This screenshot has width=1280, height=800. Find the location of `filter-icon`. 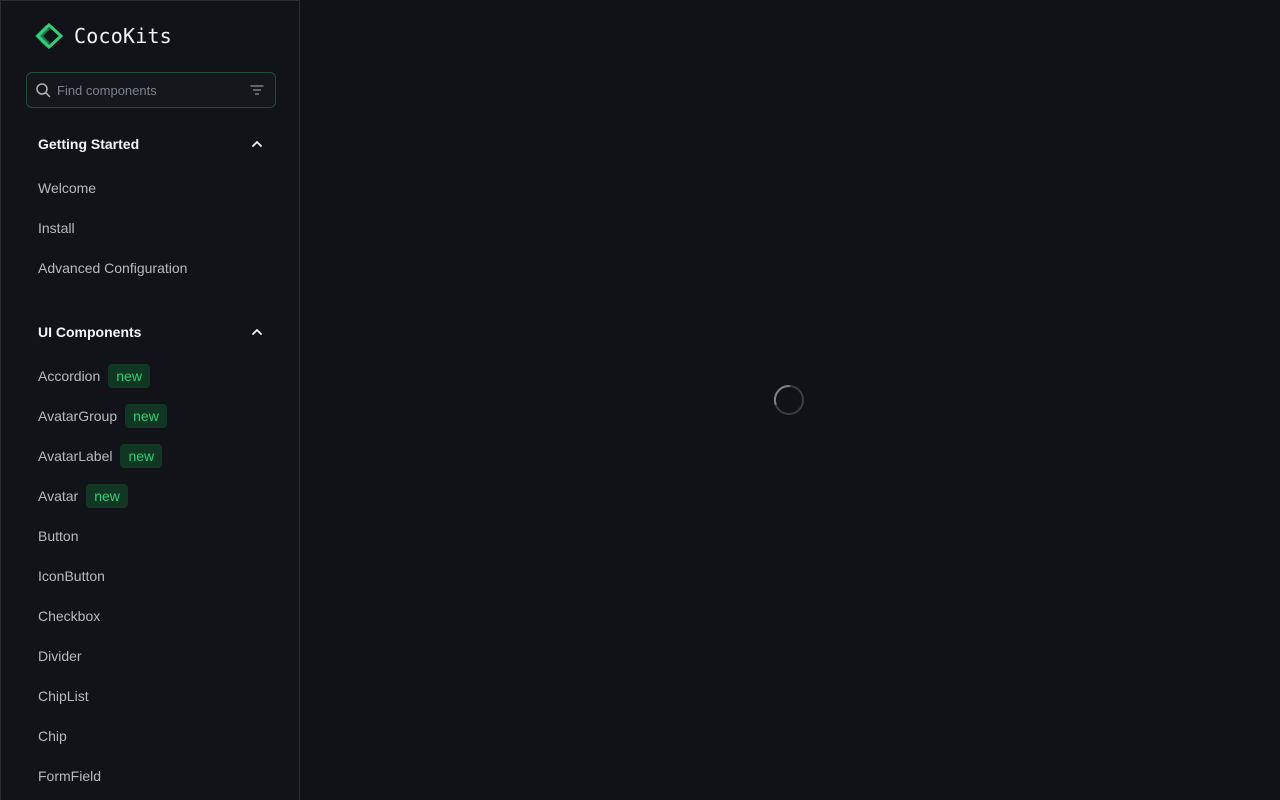

filter-icon is located at coordinates (257, 90).